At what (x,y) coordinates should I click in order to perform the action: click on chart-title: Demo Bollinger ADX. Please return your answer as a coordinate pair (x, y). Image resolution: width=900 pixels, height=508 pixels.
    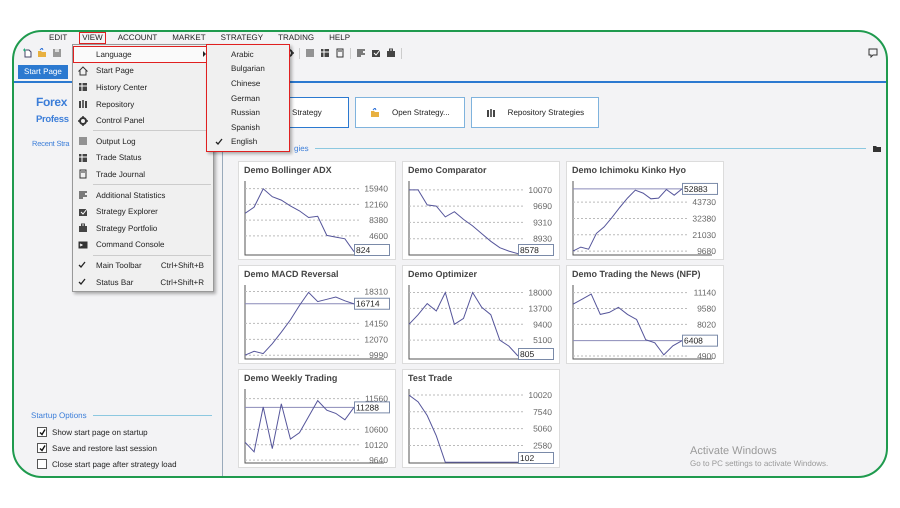
    Looking at the image, I should click on (288, 170).